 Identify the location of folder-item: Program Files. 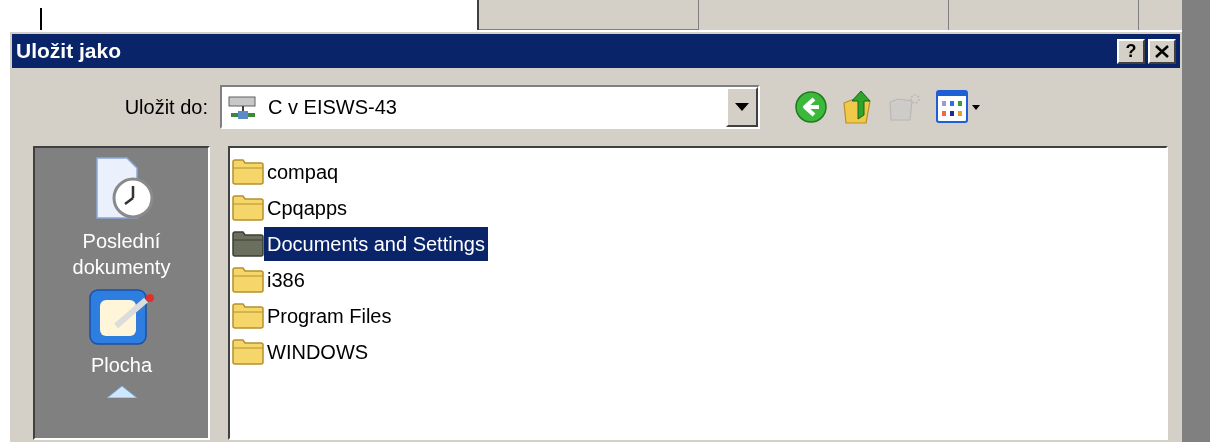
(329, 316).